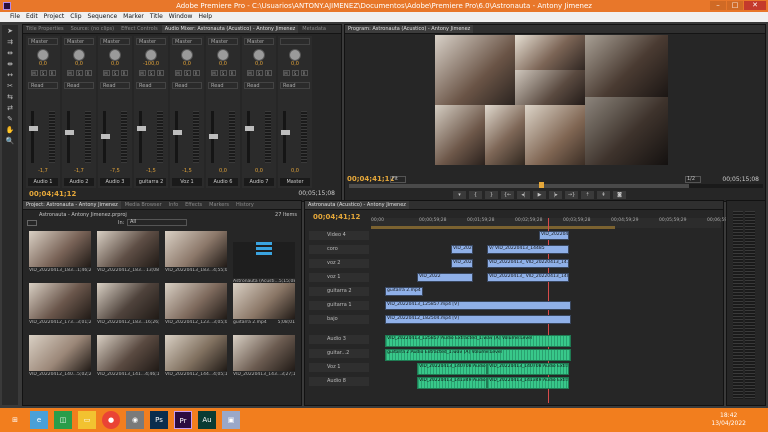 The height and width of the screenshot is (432, 768). Describe the element at coordinates (151, 171) in the screenshot. I see `volume-db-value: -1,5` at that location.